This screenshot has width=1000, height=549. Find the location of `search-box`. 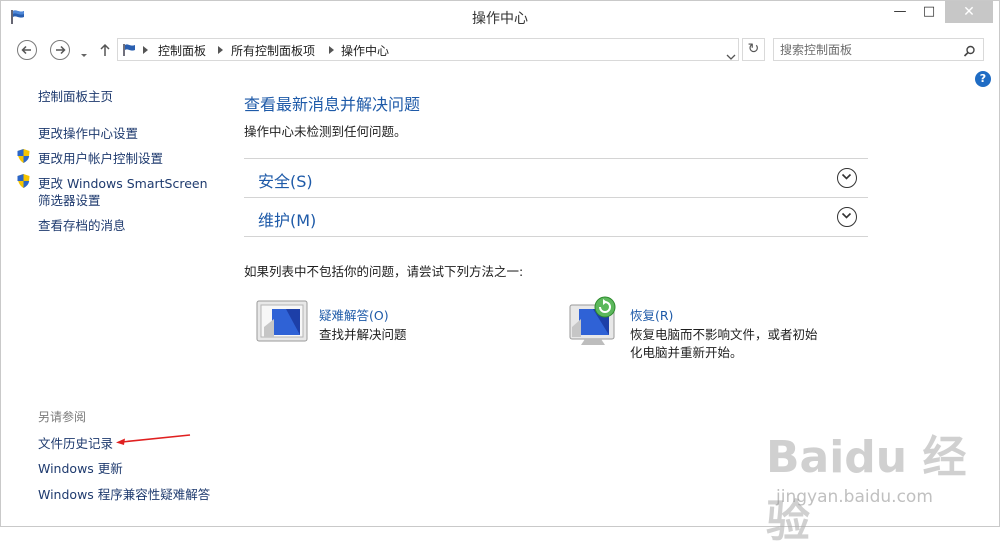

search-box is located at coordinates (878, 49).